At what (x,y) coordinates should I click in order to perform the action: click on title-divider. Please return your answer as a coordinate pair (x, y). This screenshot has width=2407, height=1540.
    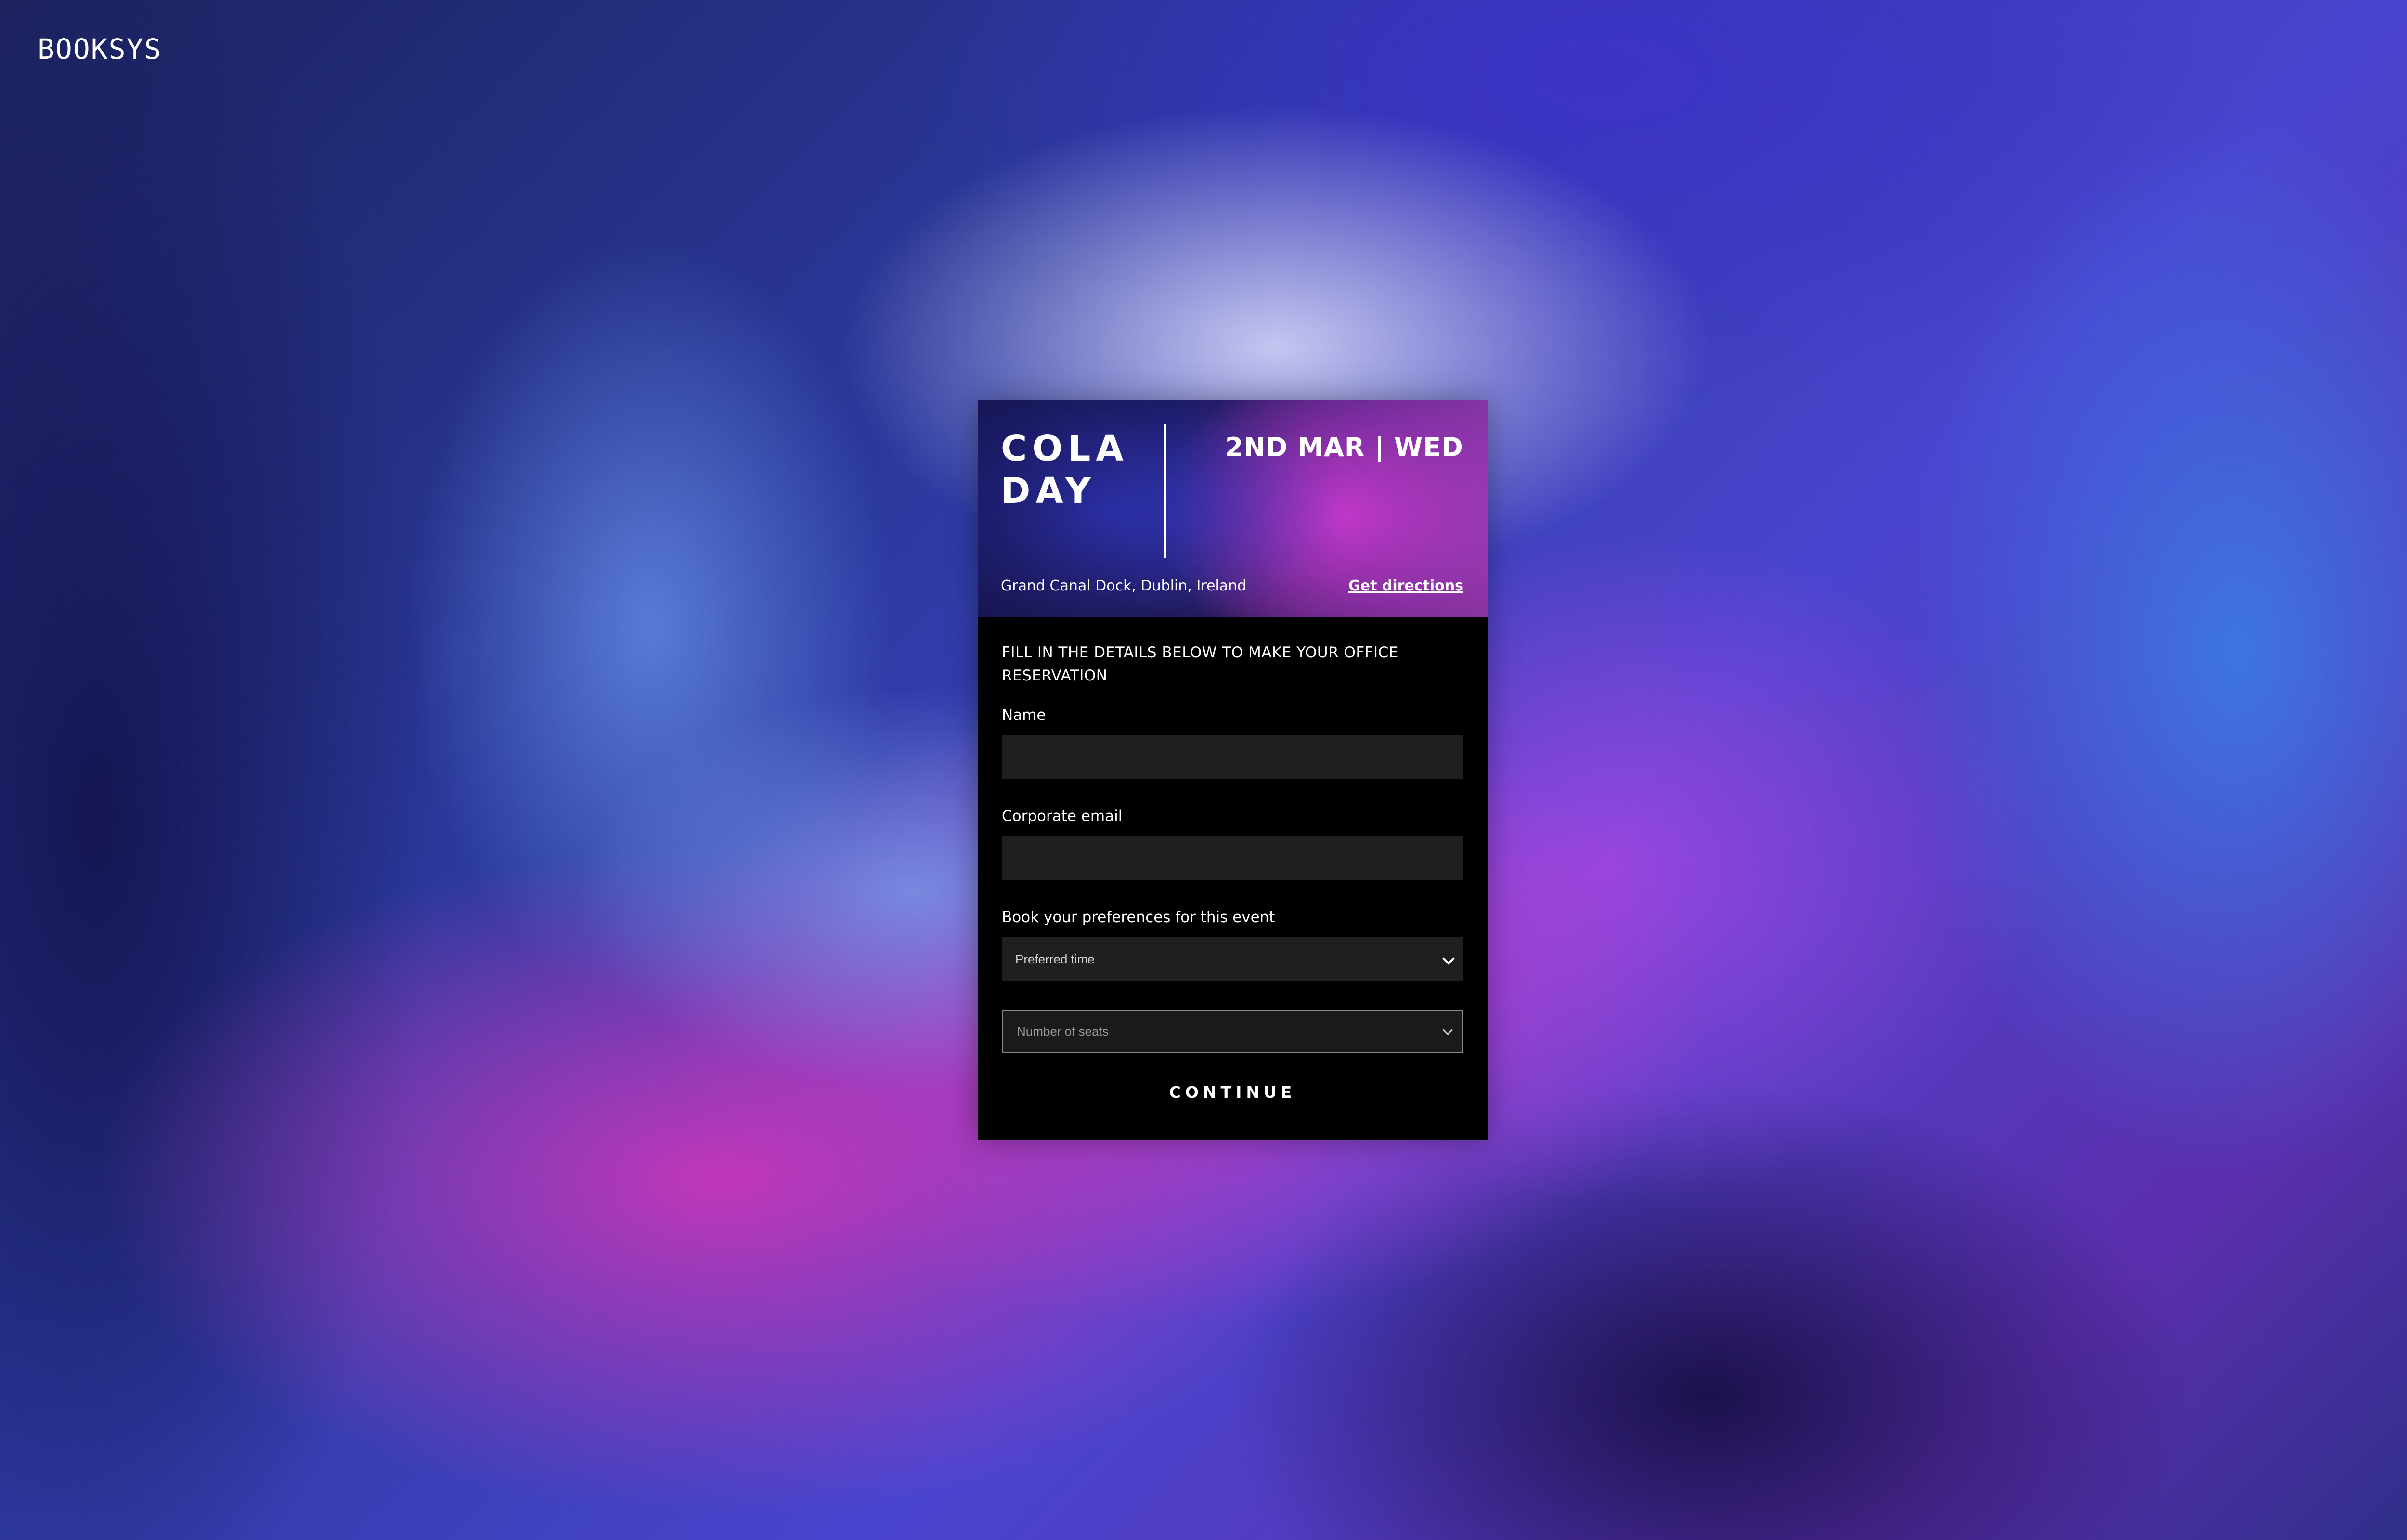
    Looking at the image, I should click on (1165, 491).